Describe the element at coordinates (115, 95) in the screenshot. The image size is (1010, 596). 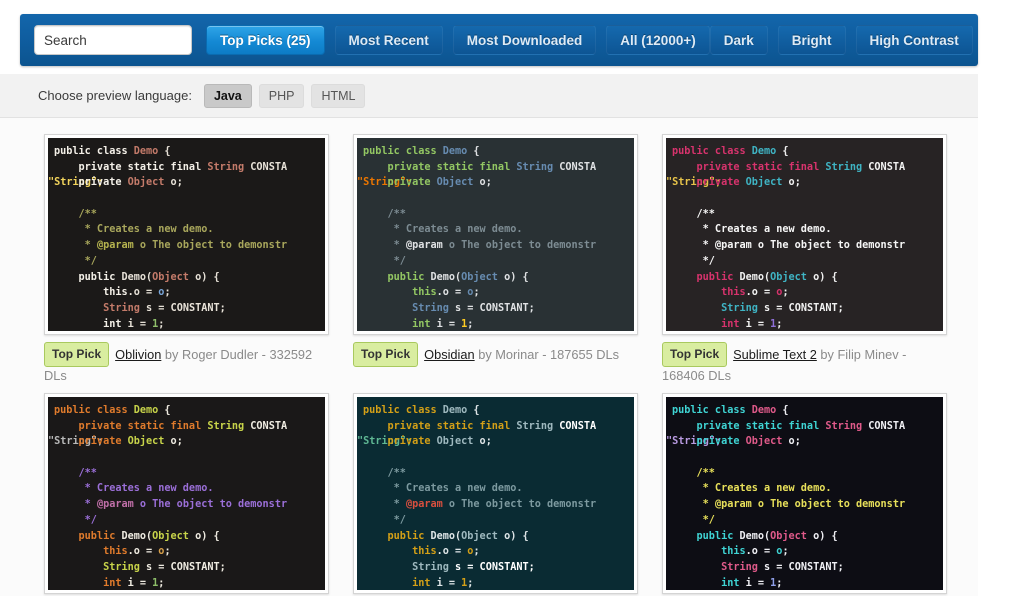
I see `language-selector-label: Choose preview language:` at that location.